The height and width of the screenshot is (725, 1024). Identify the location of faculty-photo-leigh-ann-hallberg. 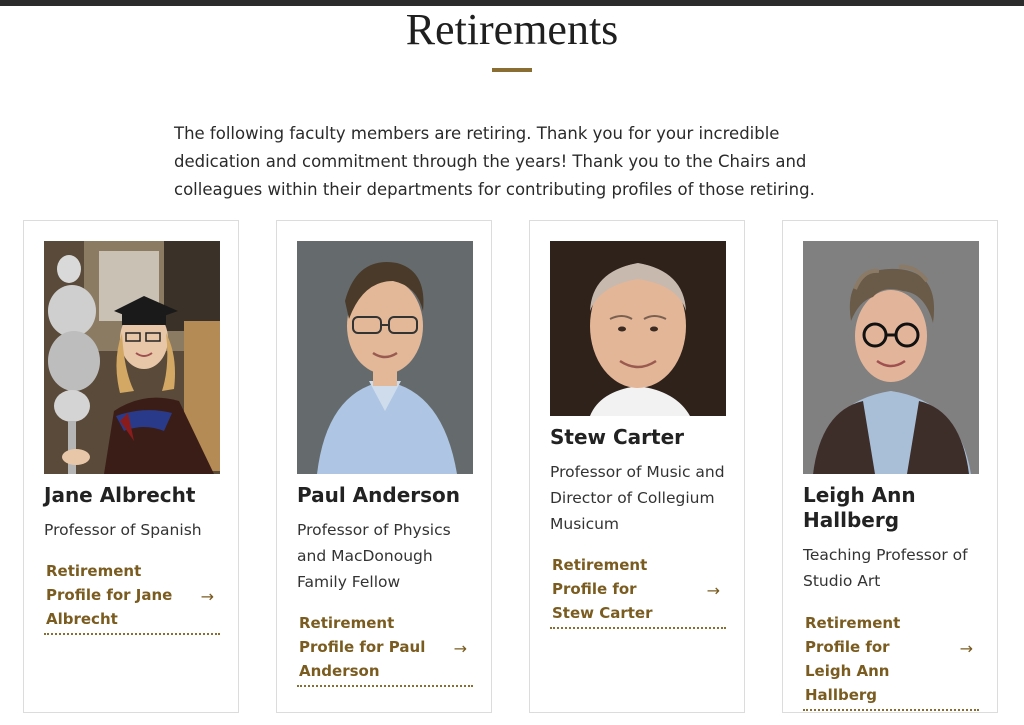
(891, 357).